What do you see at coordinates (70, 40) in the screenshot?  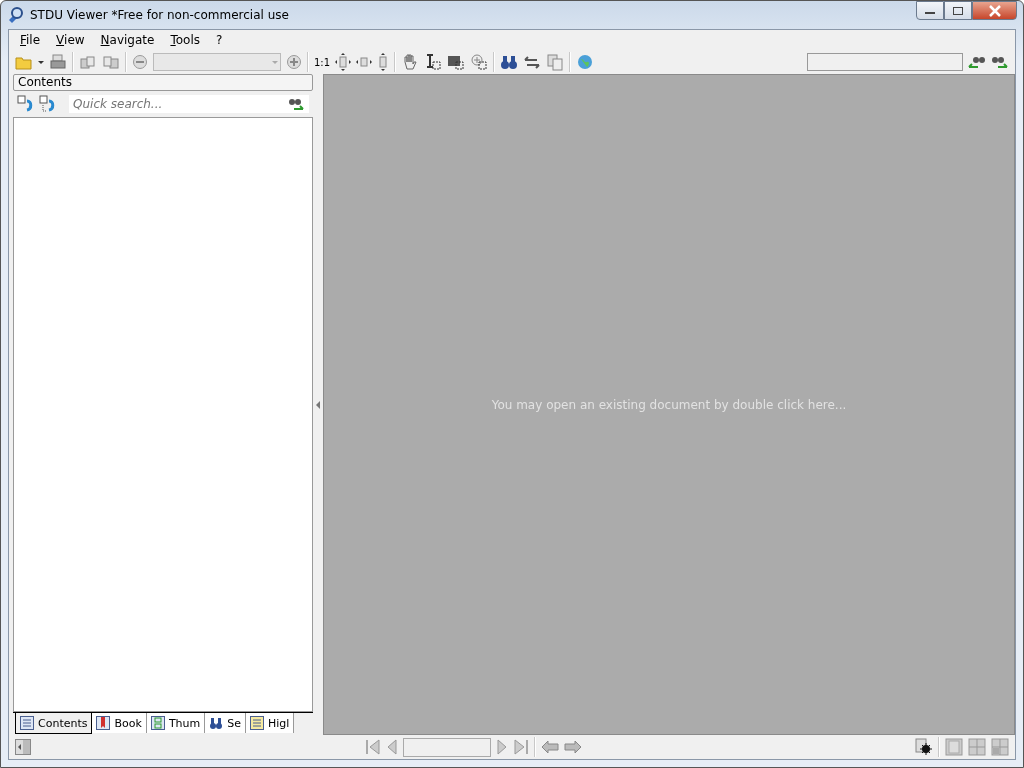 I see `menu-item: View` at bounding box center [70, 40].